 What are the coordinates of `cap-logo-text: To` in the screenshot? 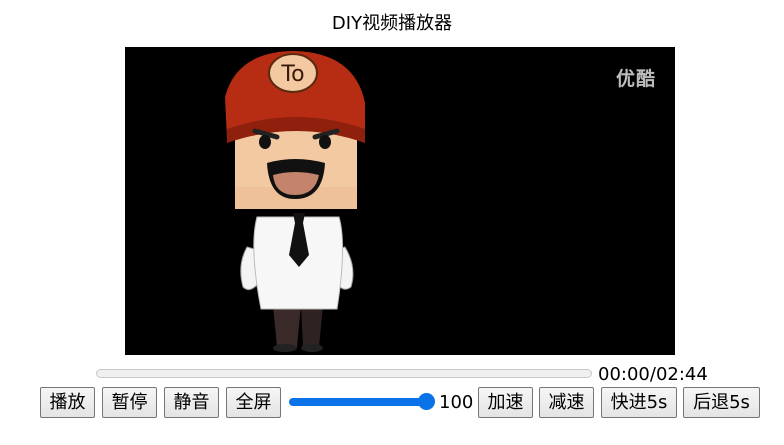 It's located at (292, 74).